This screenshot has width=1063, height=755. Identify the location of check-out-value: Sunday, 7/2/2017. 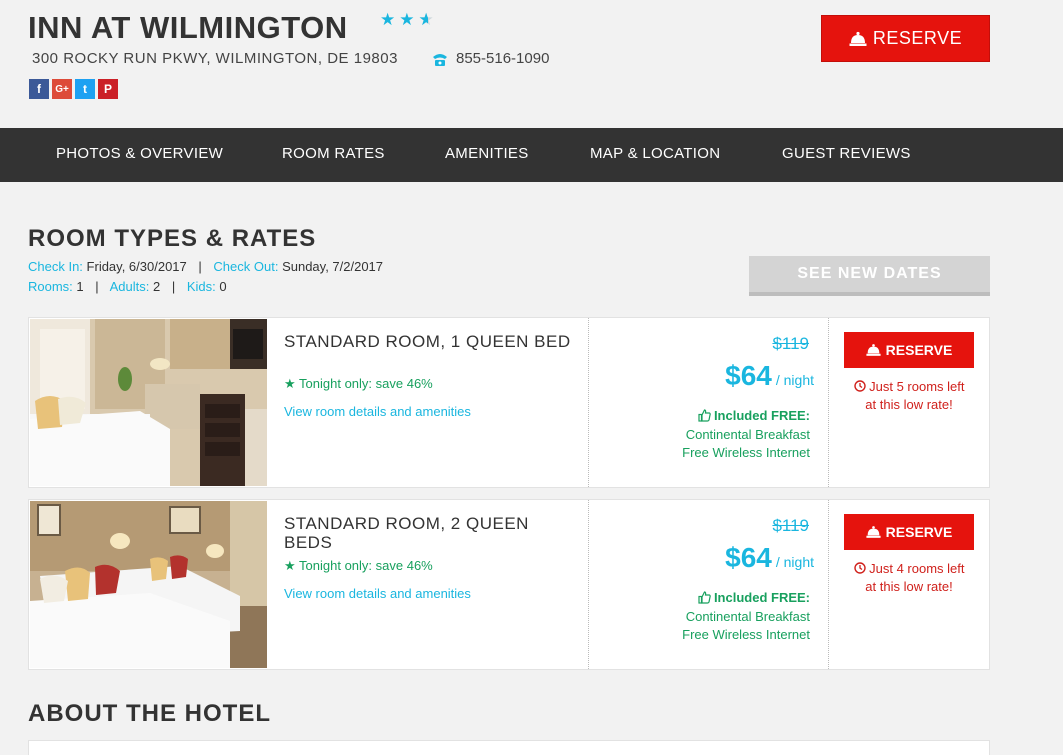
(333, 266).